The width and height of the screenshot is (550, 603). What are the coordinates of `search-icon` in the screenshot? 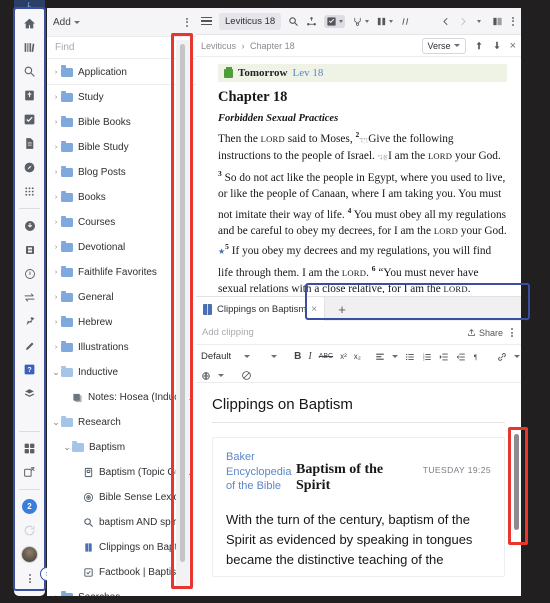 It's located at (189, 48).